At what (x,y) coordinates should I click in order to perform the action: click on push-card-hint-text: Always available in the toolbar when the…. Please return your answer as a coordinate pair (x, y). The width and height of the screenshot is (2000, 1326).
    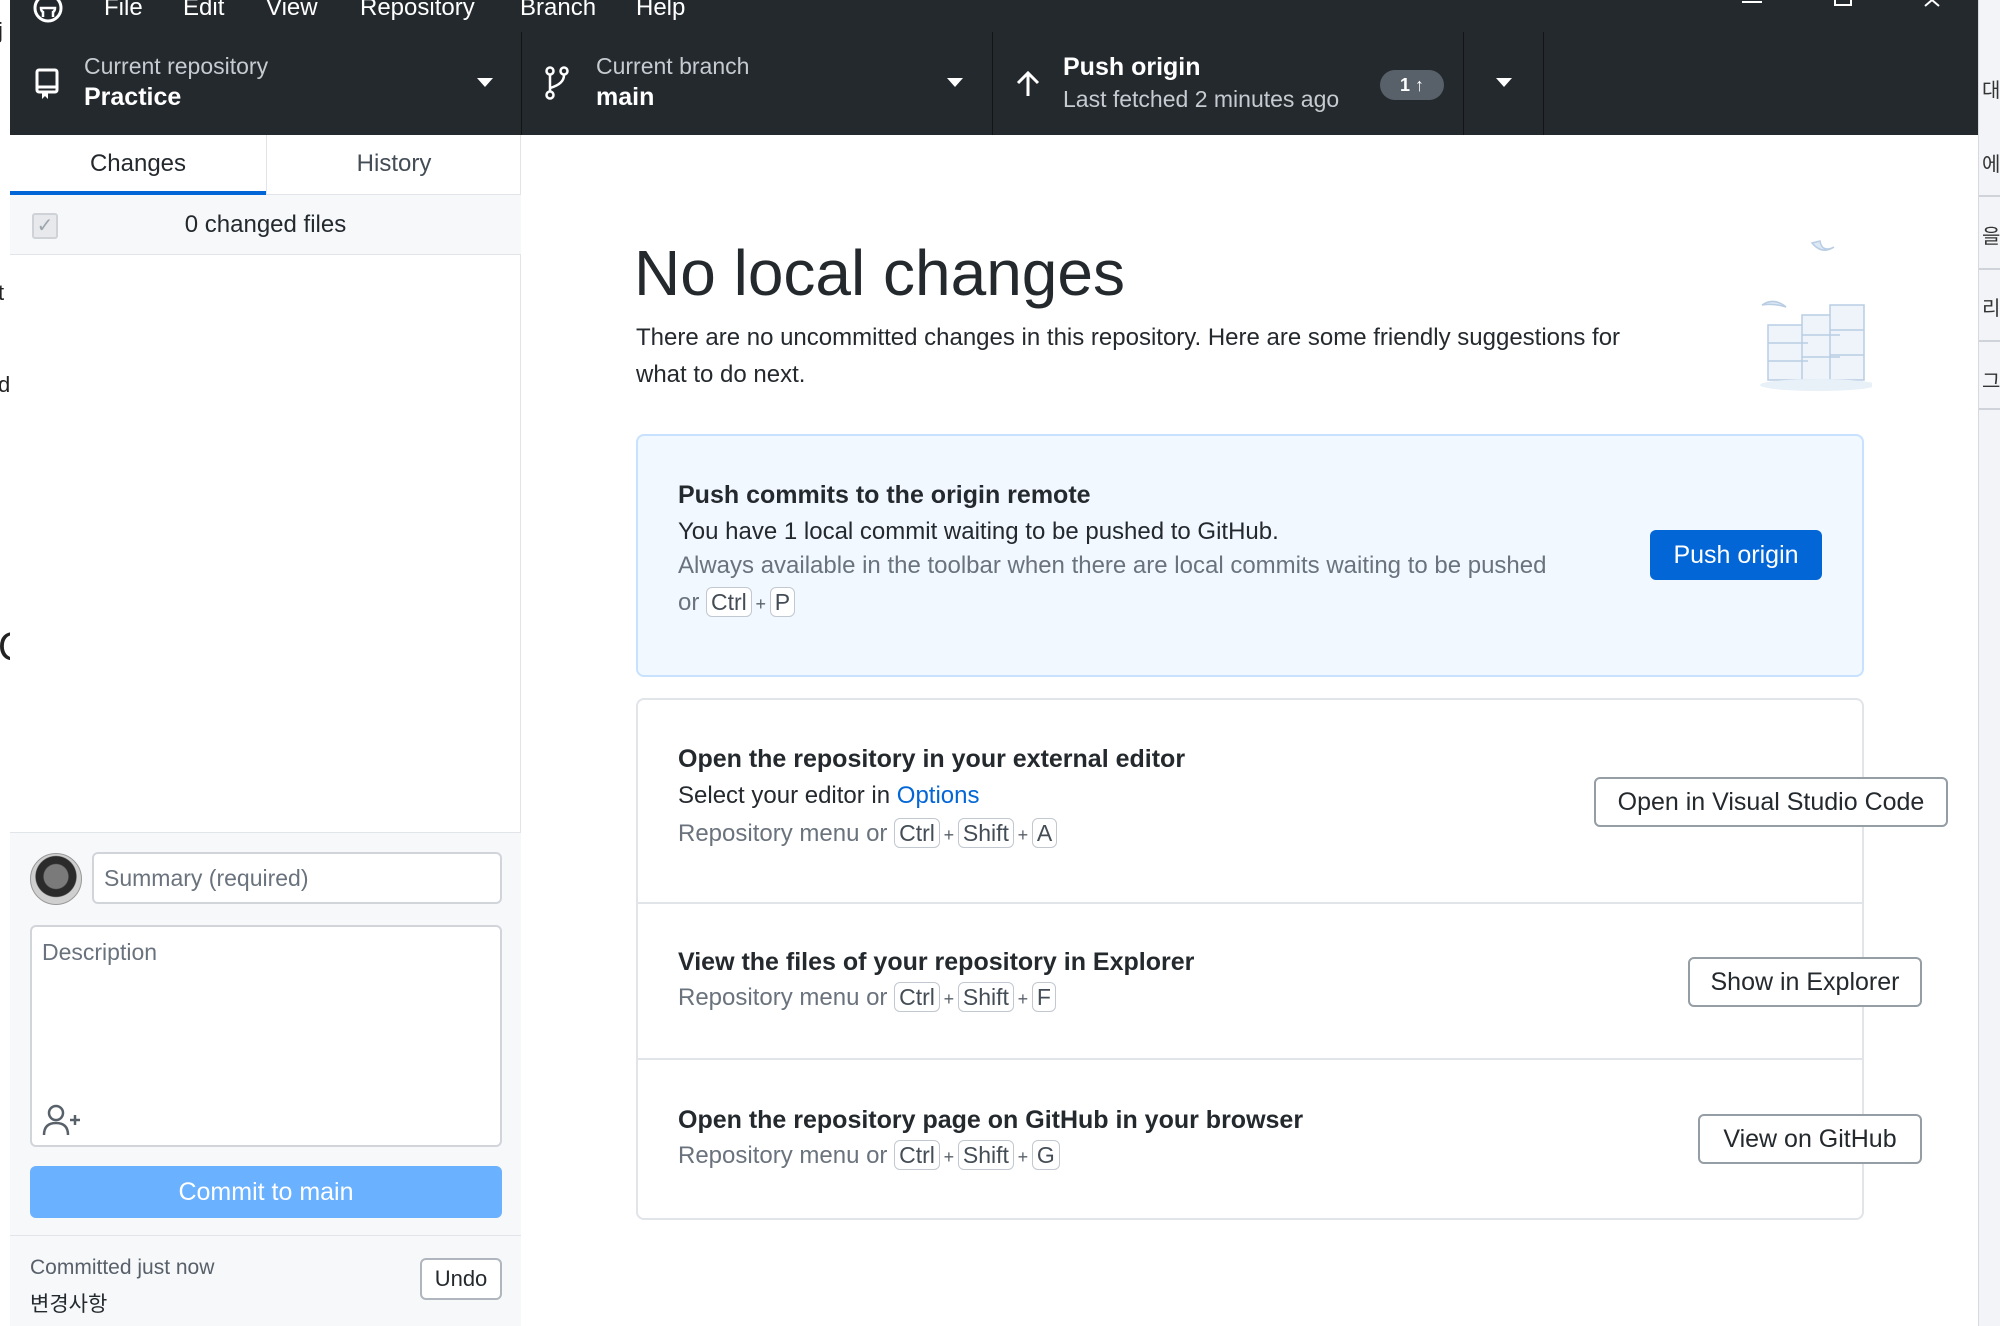
    Looking at the image, I should click on (1112, 565).